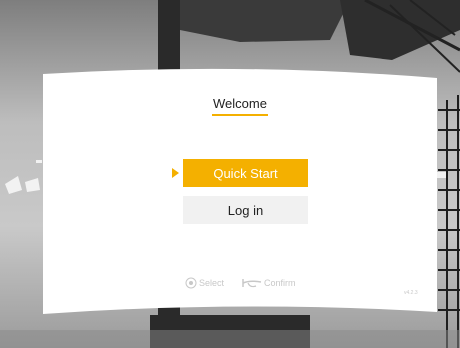 Image resolution: width=460 pixels, height=348 pixels. I want to click on confirm-hint: Confirm, so click(269, 283).